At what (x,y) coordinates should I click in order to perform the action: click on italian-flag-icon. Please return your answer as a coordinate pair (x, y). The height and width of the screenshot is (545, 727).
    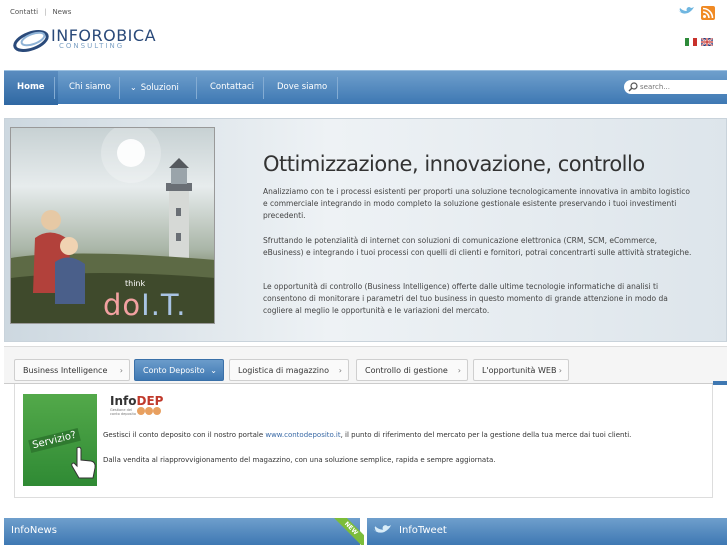
    Looking at the image, I should click on (691, 42).